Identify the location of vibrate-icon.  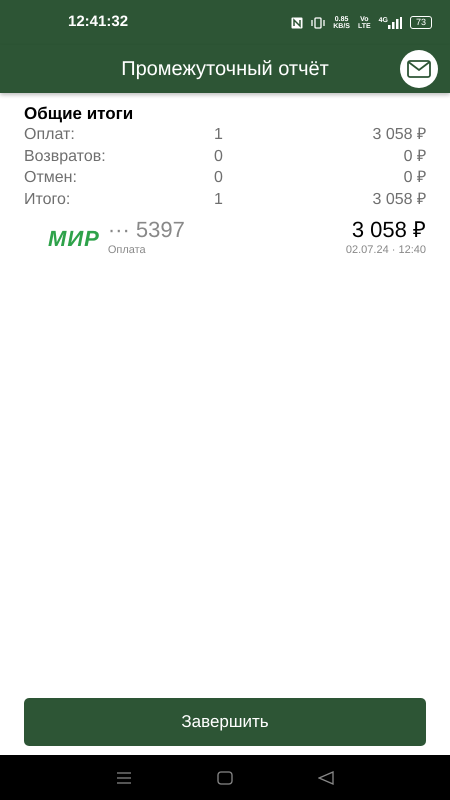
(318, 22).